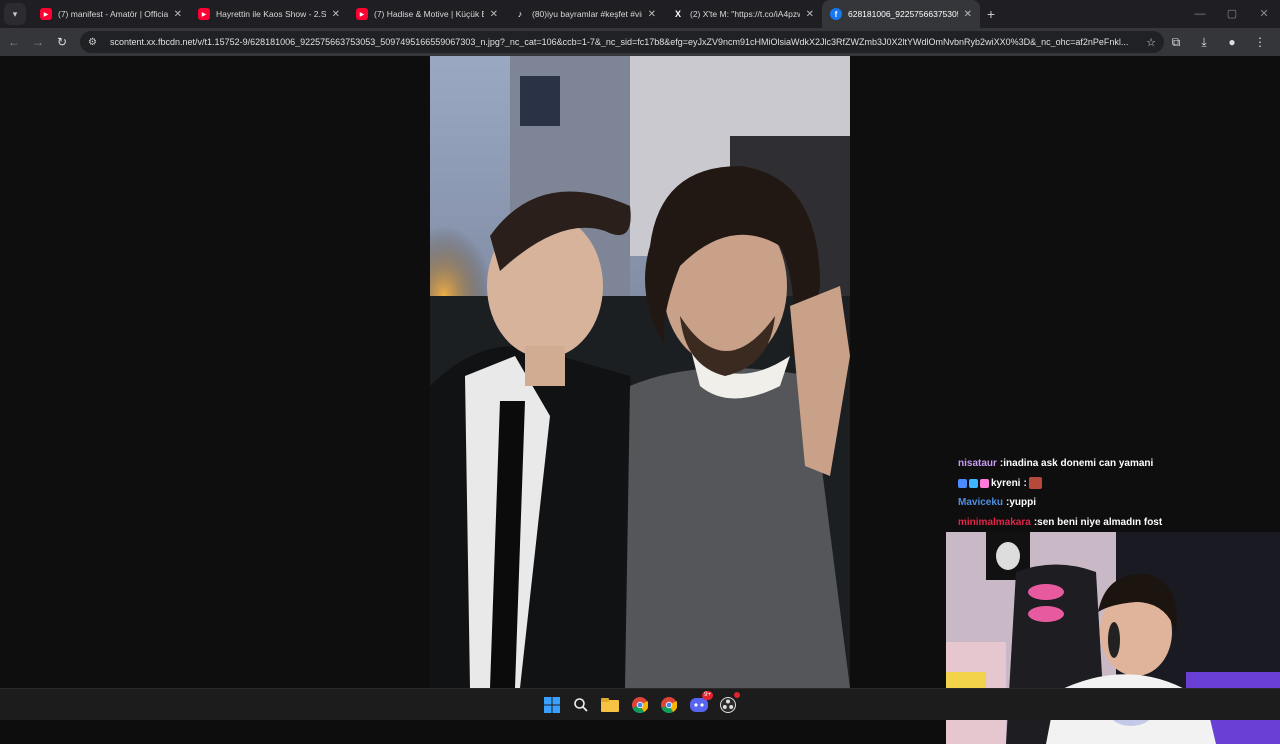  What do you see at coordinates (1006, 483) in the screenshot?
I see `chat-username: kyreni` at bounding box center [1006, 483].